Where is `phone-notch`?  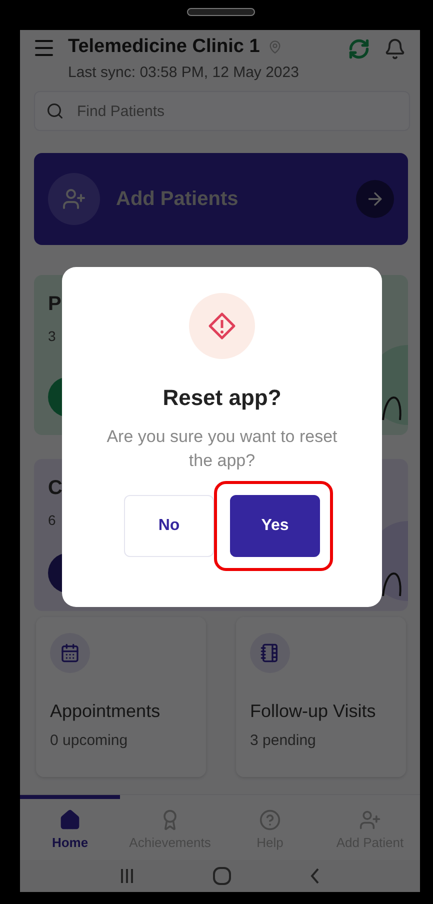
phone-notch is located at coordinates (221, 12).